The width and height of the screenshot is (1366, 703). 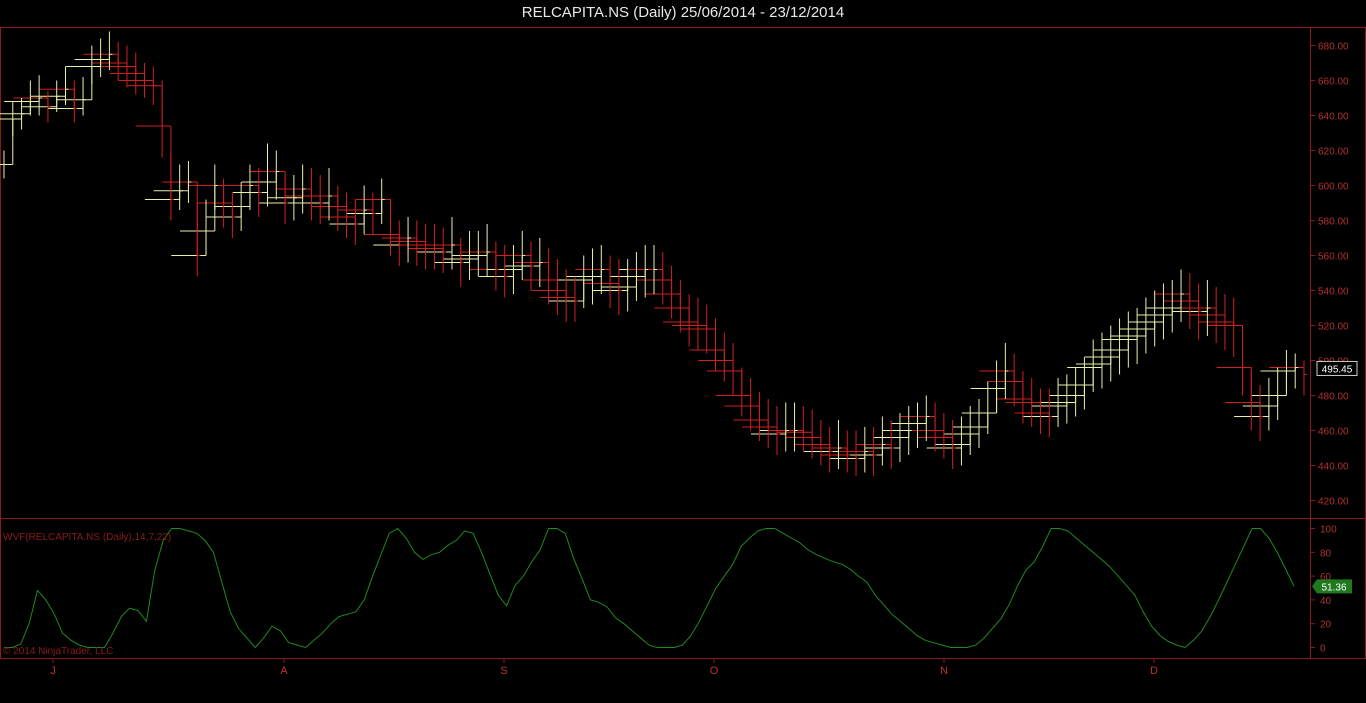 I want to click on price-y-tick-label: 540.00, so click(x=1333, y=292).